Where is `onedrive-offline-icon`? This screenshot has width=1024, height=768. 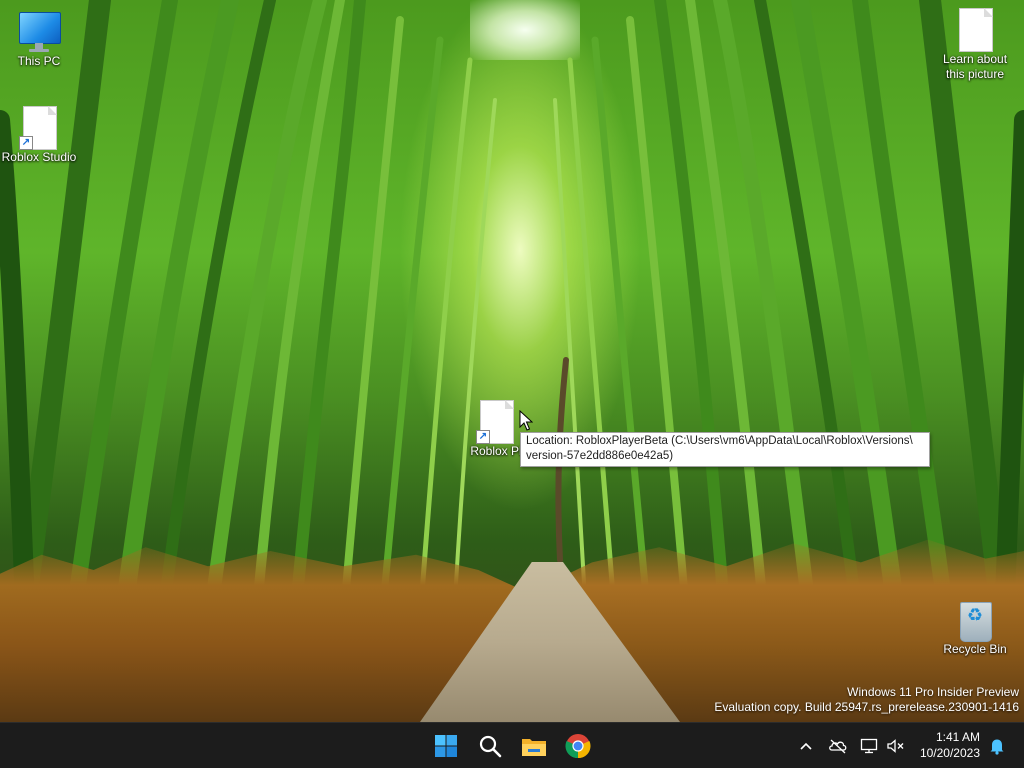 onedrive-offline-icon is located at coordinates (838, 746).